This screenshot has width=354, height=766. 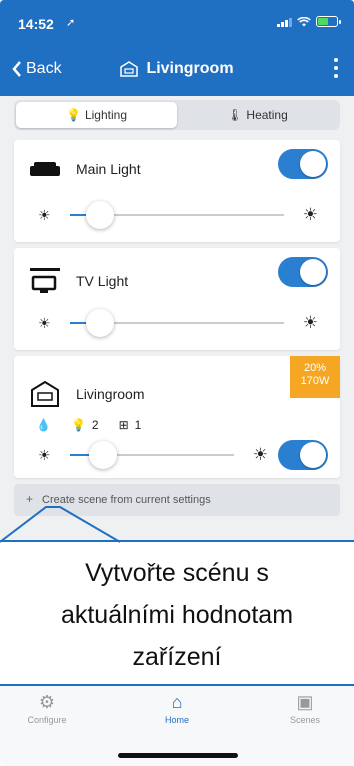 I want to click on main-light-brightness-slider: ☀ ☀, so click(x=178, y=215).